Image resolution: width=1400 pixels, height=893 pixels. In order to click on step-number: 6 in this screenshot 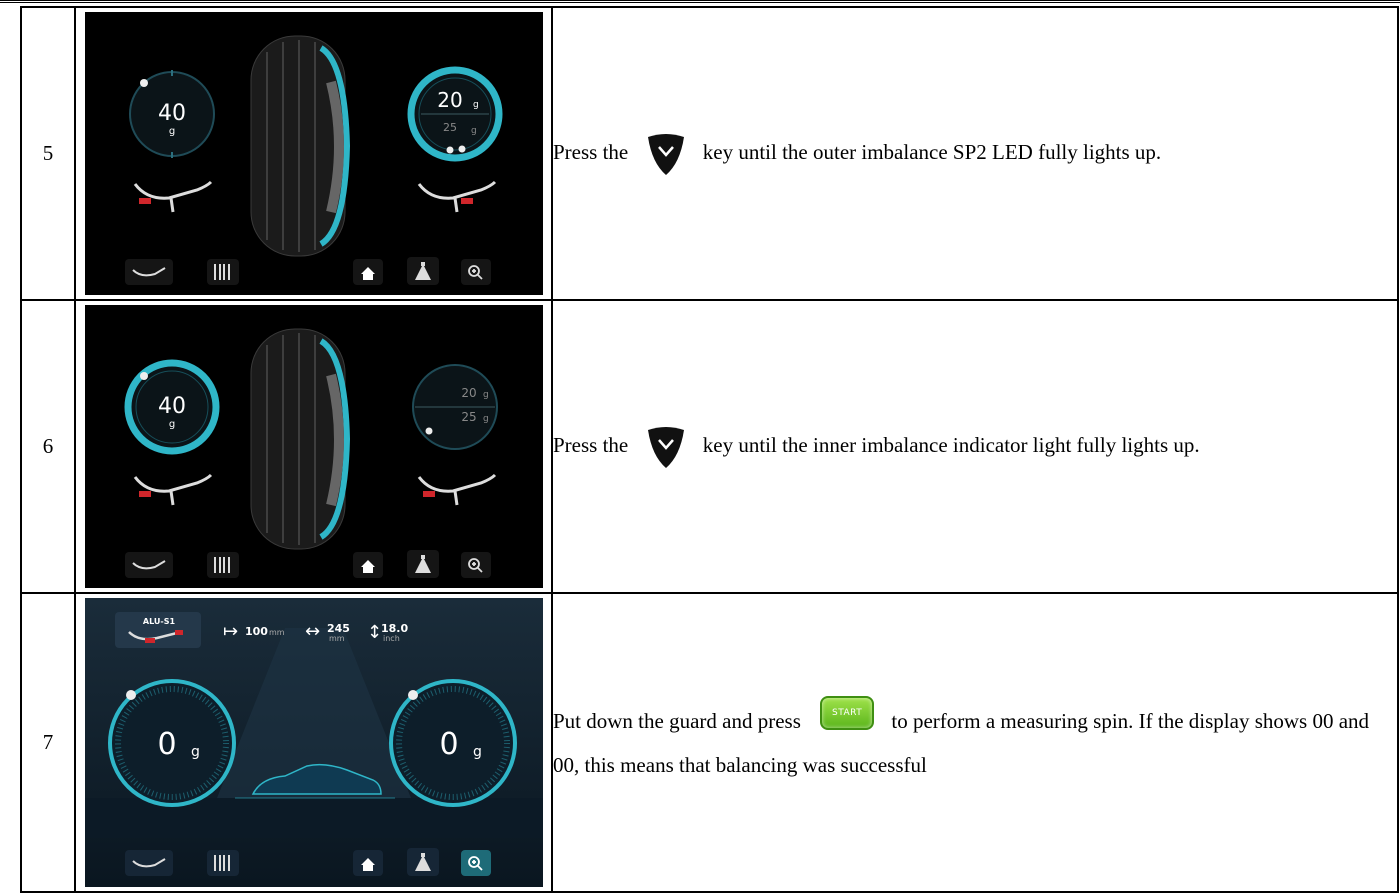, I will do `click(48, 446)`.